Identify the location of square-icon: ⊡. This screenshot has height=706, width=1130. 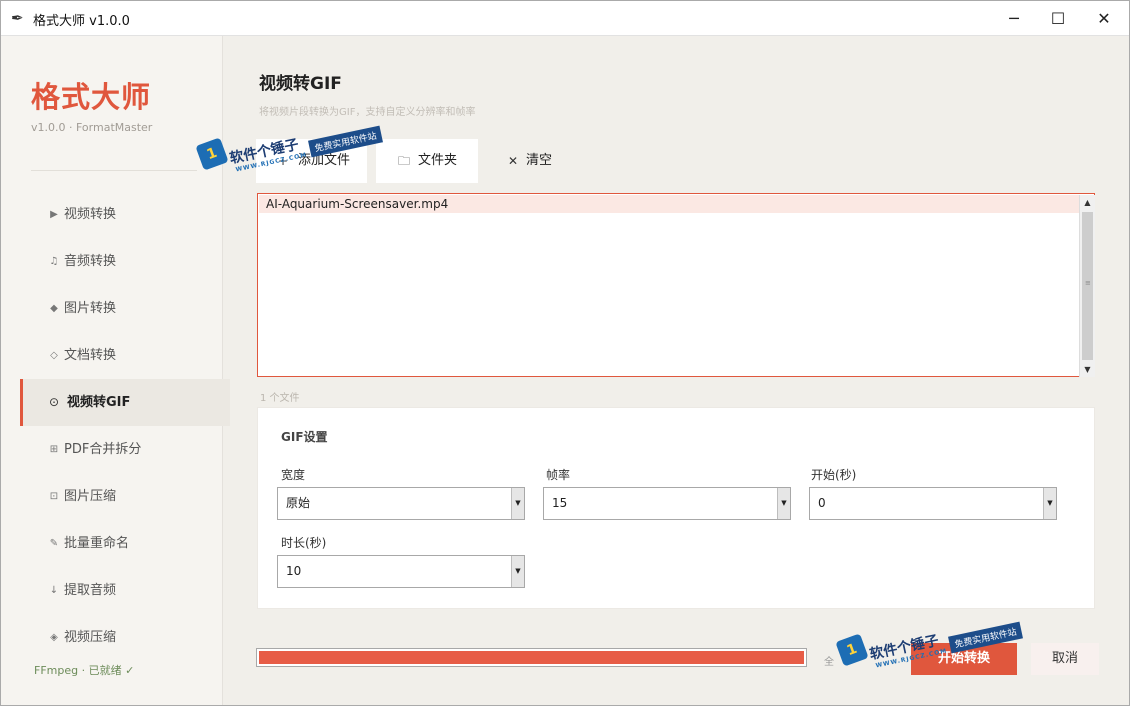
(54, 496).